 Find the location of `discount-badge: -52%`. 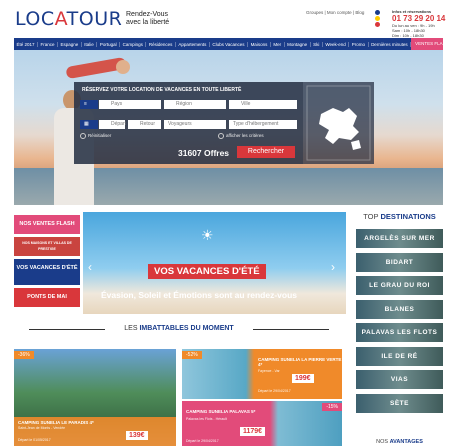

discount-badge: -52% is located at coordinates (192, 355).